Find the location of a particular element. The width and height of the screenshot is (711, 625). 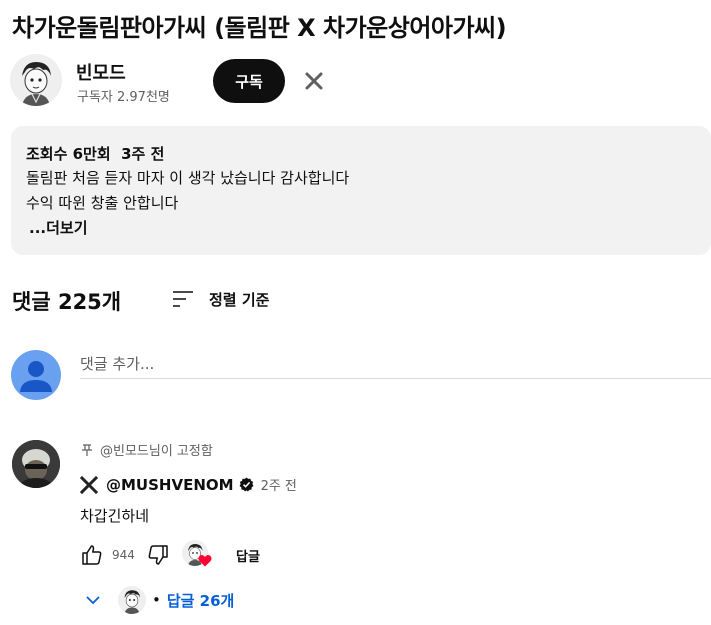

creator-heart is located at coordinates (198, 555).